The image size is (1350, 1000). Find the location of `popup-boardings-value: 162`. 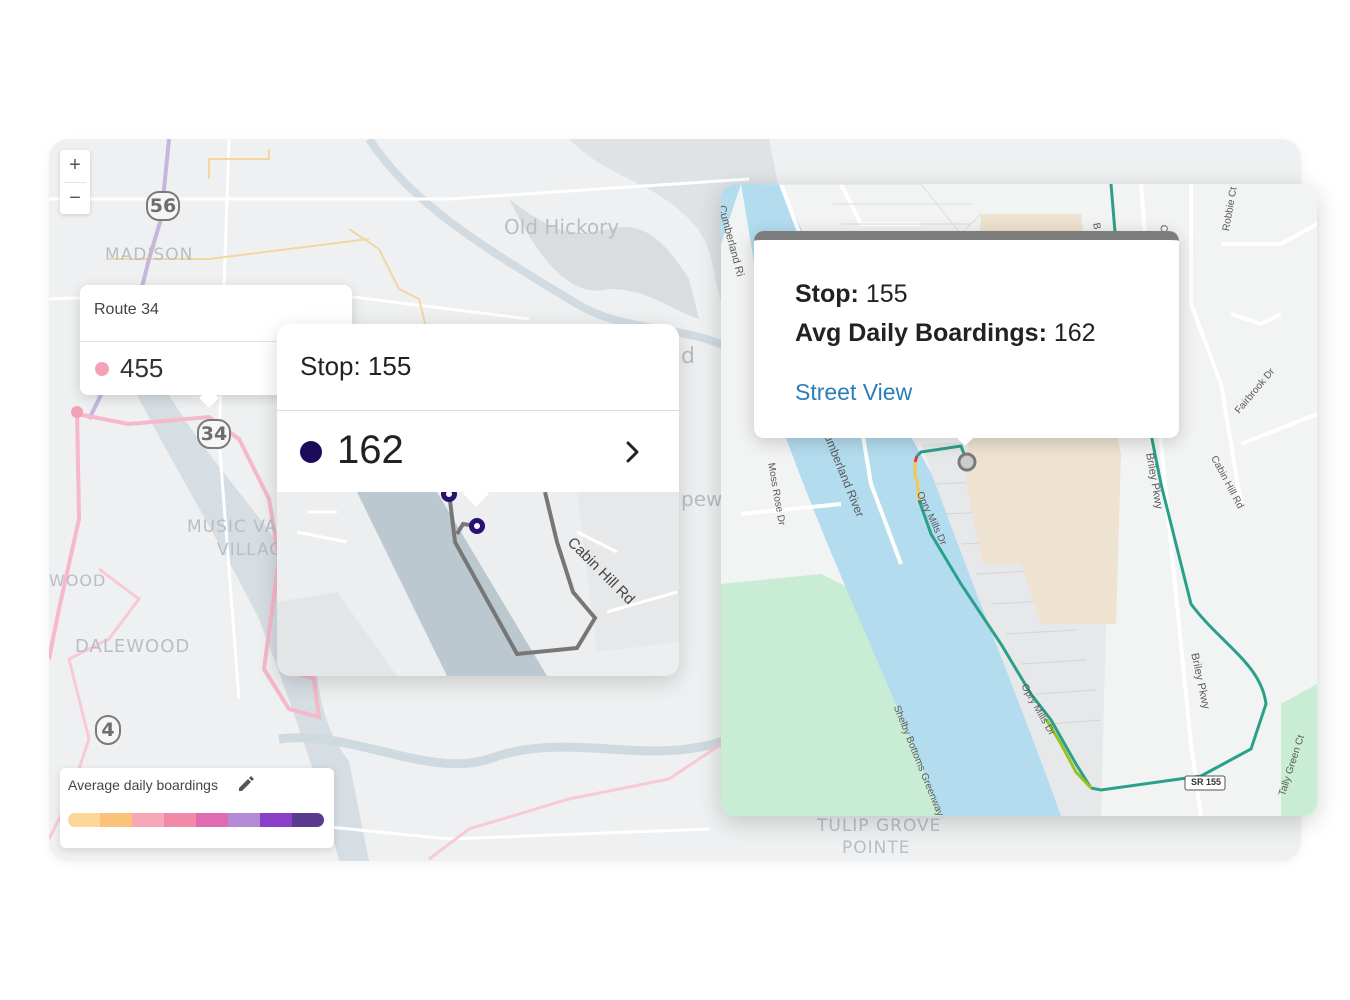

popup-boardings-value: 162 is located at coordinates (1074, 333).